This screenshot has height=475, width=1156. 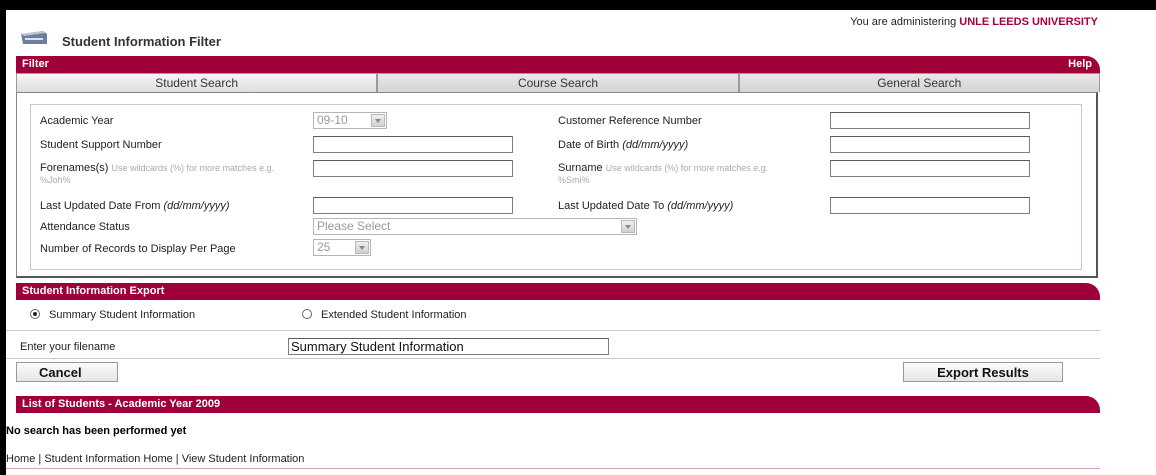 What do you see at coordinates (68, 347) in the screenshot?
I see `filename-label: Enter your filename` at bounding box center [68, 347].